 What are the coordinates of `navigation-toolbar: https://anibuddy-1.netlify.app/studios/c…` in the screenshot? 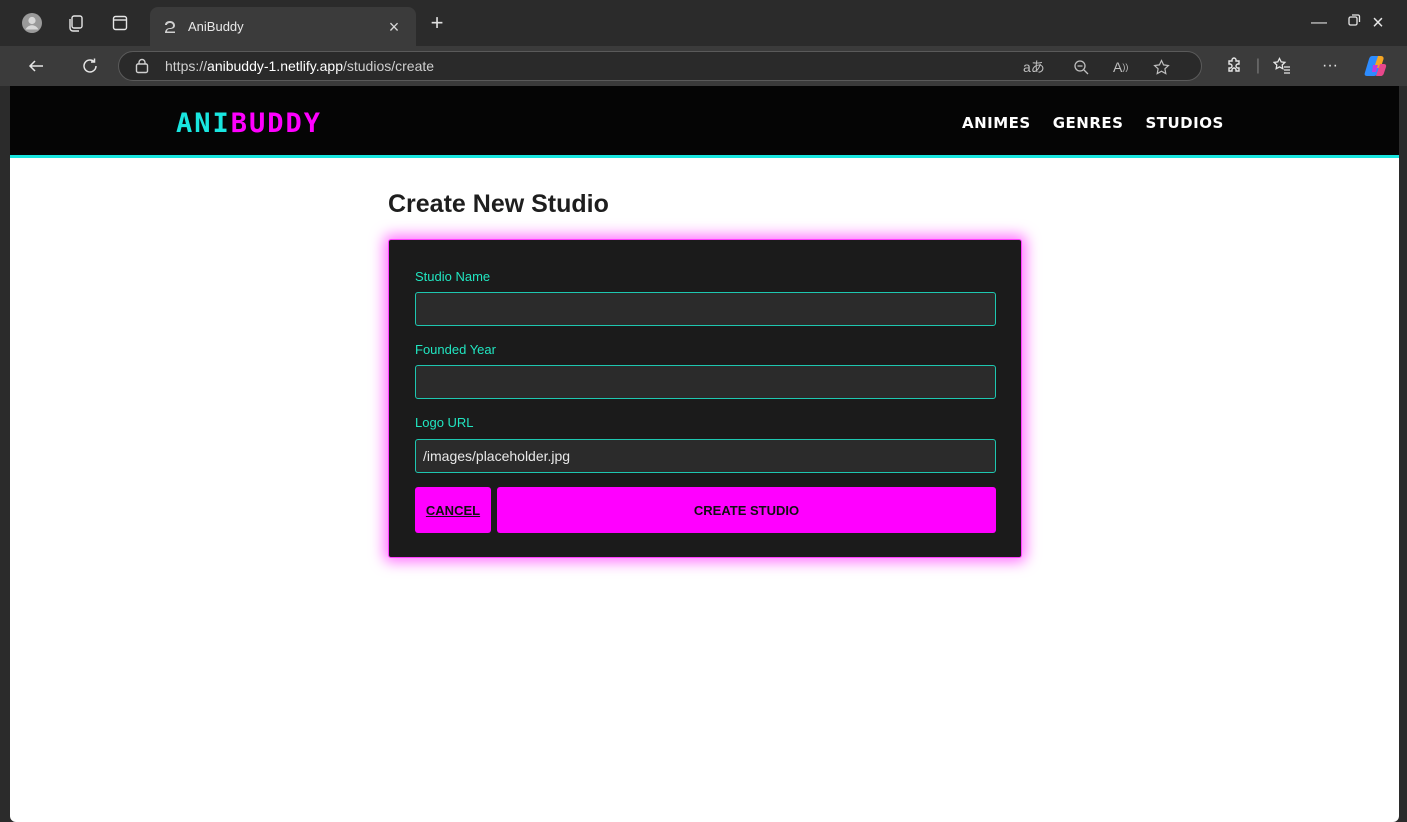 It's located at (703, 66).